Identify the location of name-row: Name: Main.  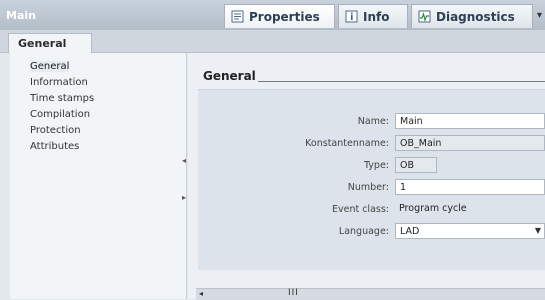
(371, 121).